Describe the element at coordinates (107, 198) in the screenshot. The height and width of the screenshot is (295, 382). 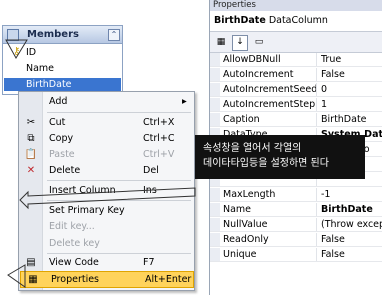
I see `annotation-arrow-set-primary-key` at that location.